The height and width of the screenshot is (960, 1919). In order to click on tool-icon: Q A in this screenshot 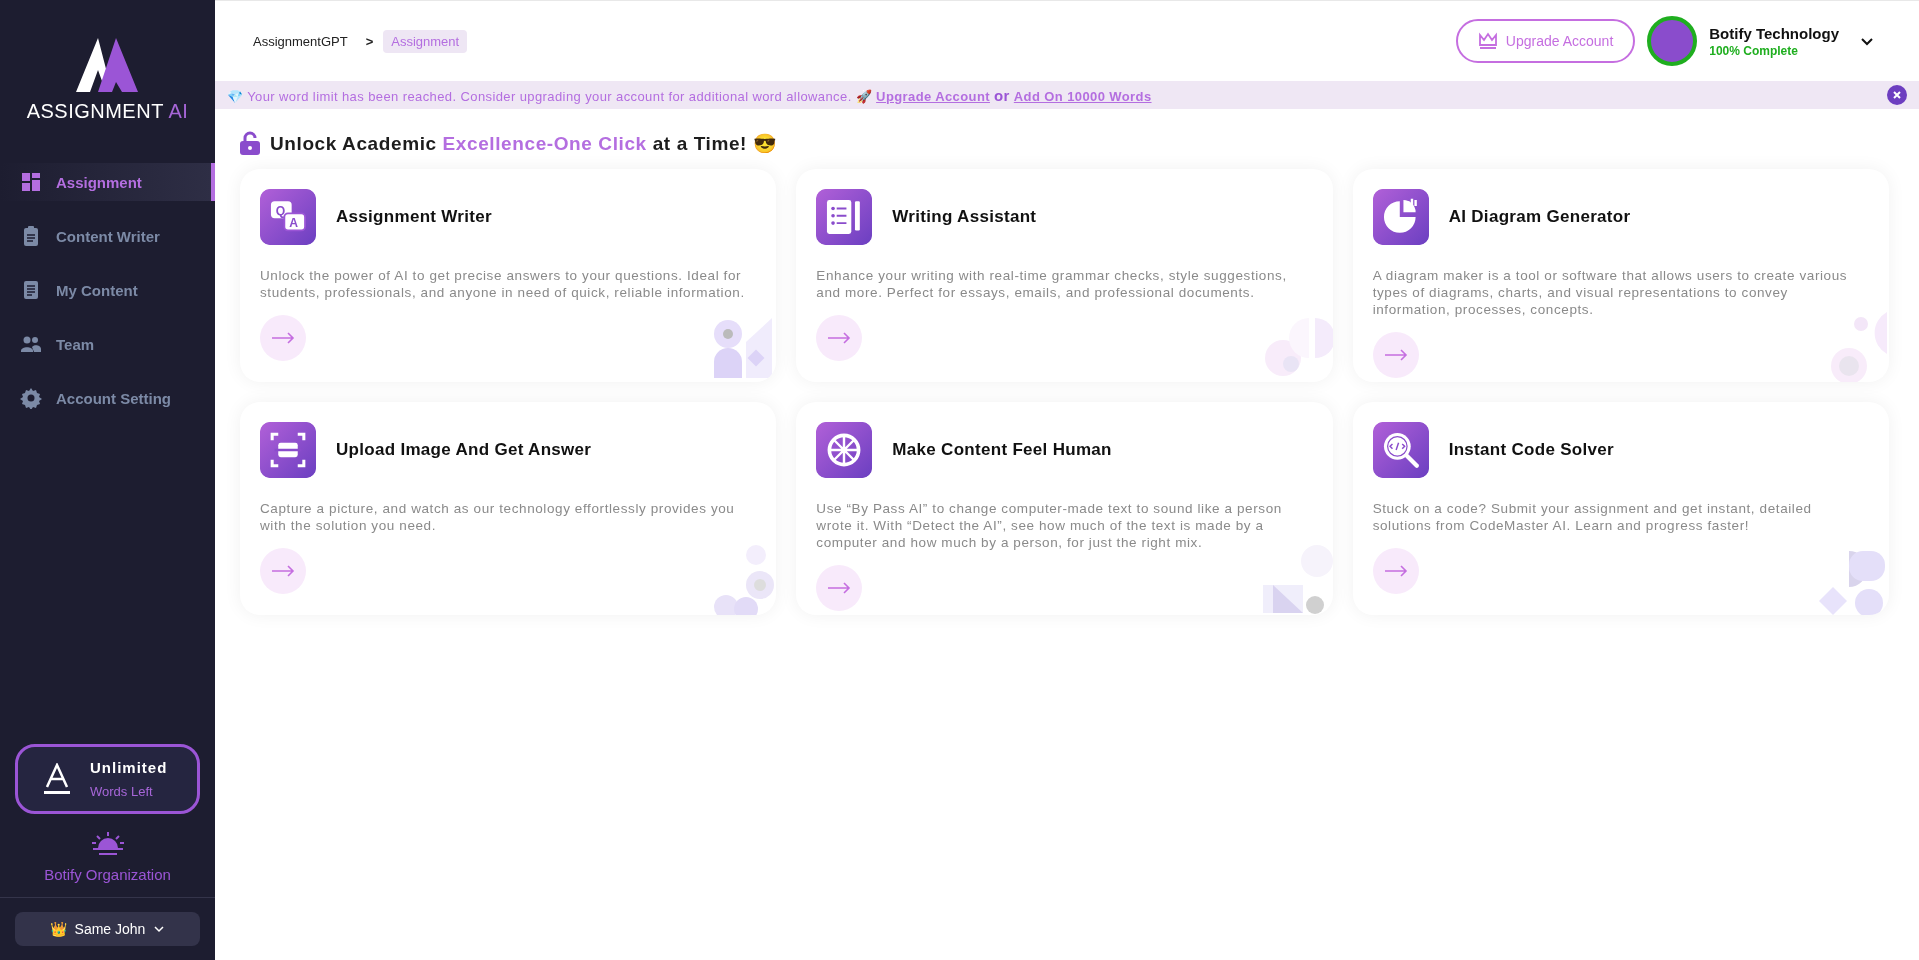, I will do `click(288, 217)`.